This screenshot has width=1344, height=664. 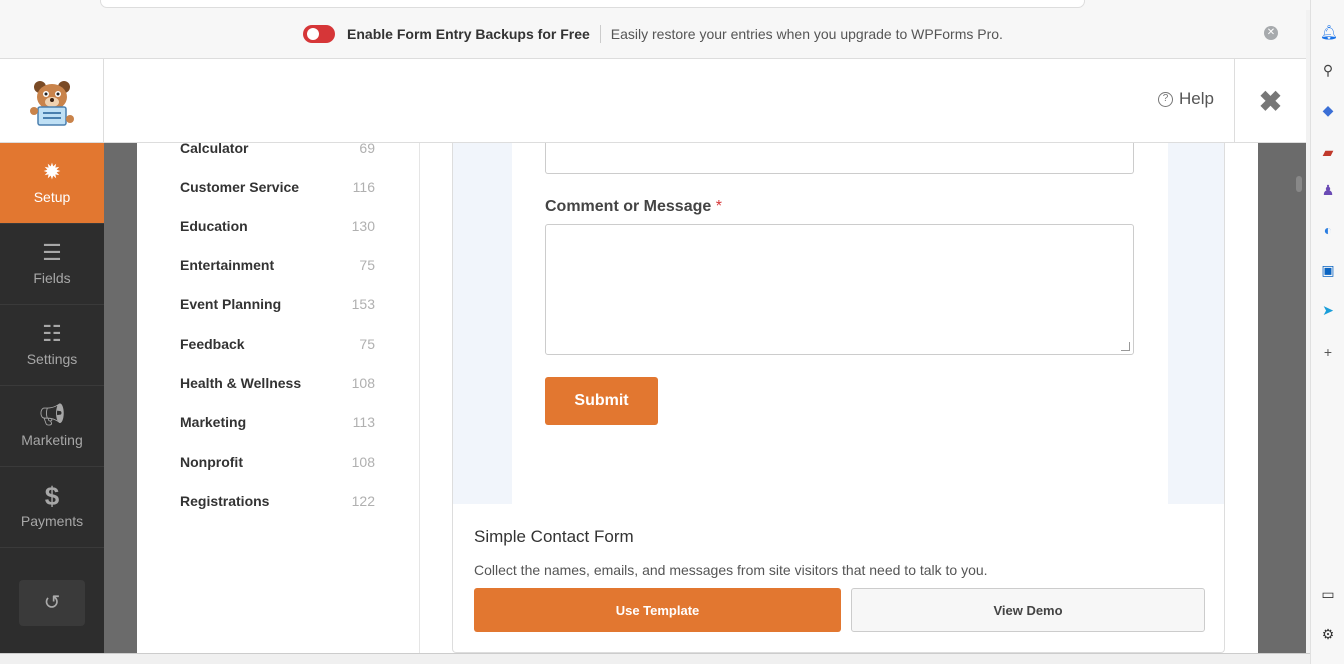 I want to click on category-count: 122, so click(x=363, y=501).